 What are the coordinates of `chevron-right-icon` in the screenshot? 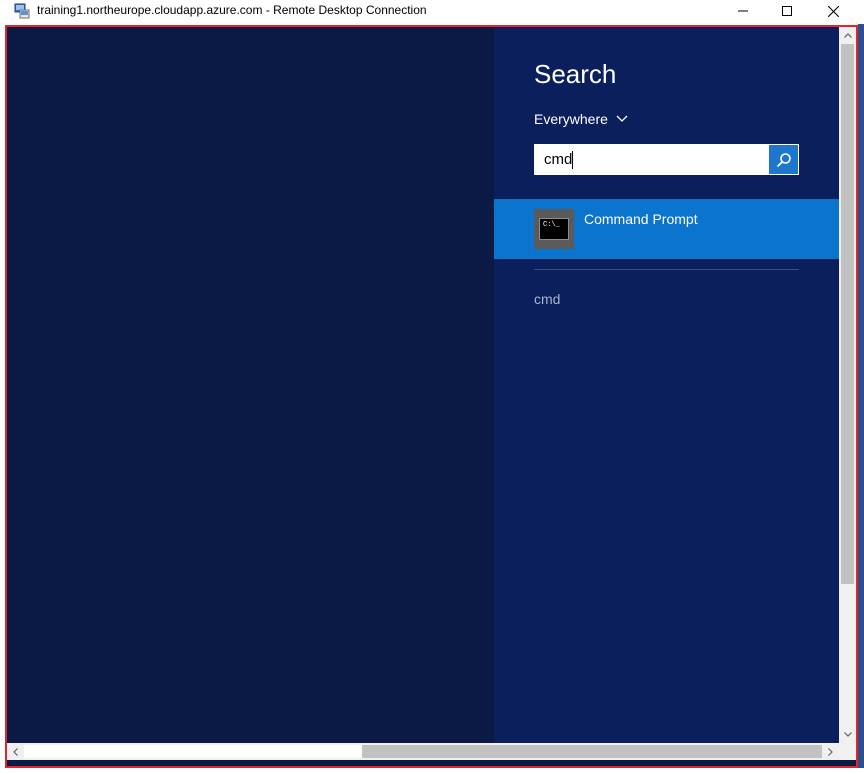 It's located at (830, 751).